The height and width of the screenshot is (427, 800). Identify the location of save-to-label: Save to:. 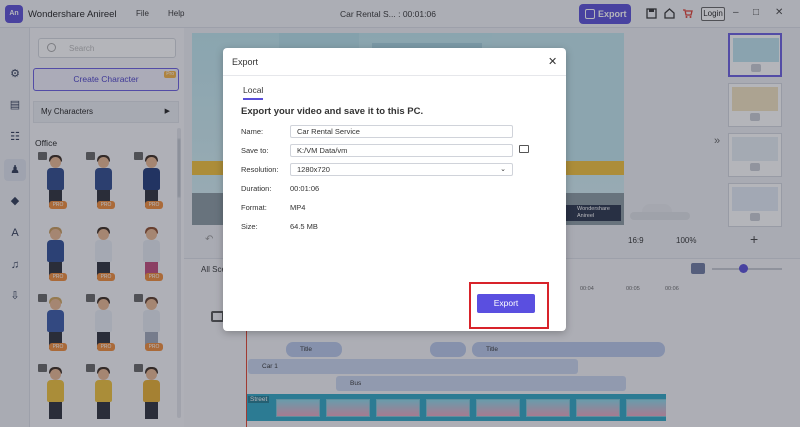
(255, 150).